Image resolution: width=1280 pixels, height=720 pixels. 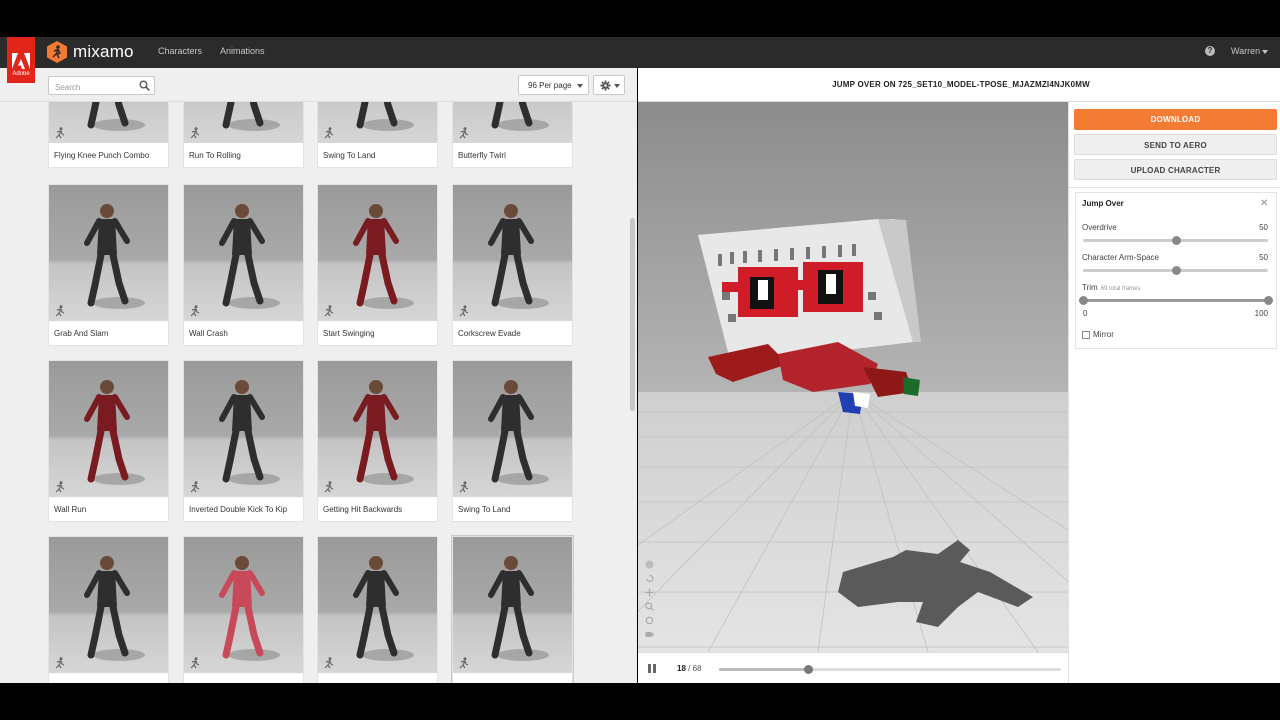 I want to click on trim-title: Trim, so click(x=1090, y=287).